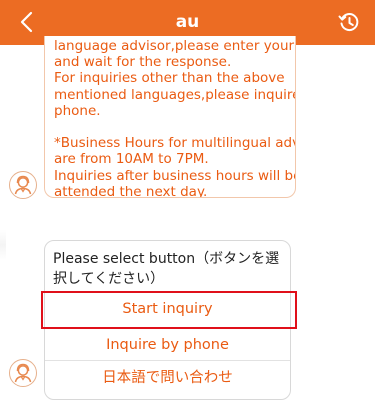  I want to click on message-line: phone., so click(77, 110).